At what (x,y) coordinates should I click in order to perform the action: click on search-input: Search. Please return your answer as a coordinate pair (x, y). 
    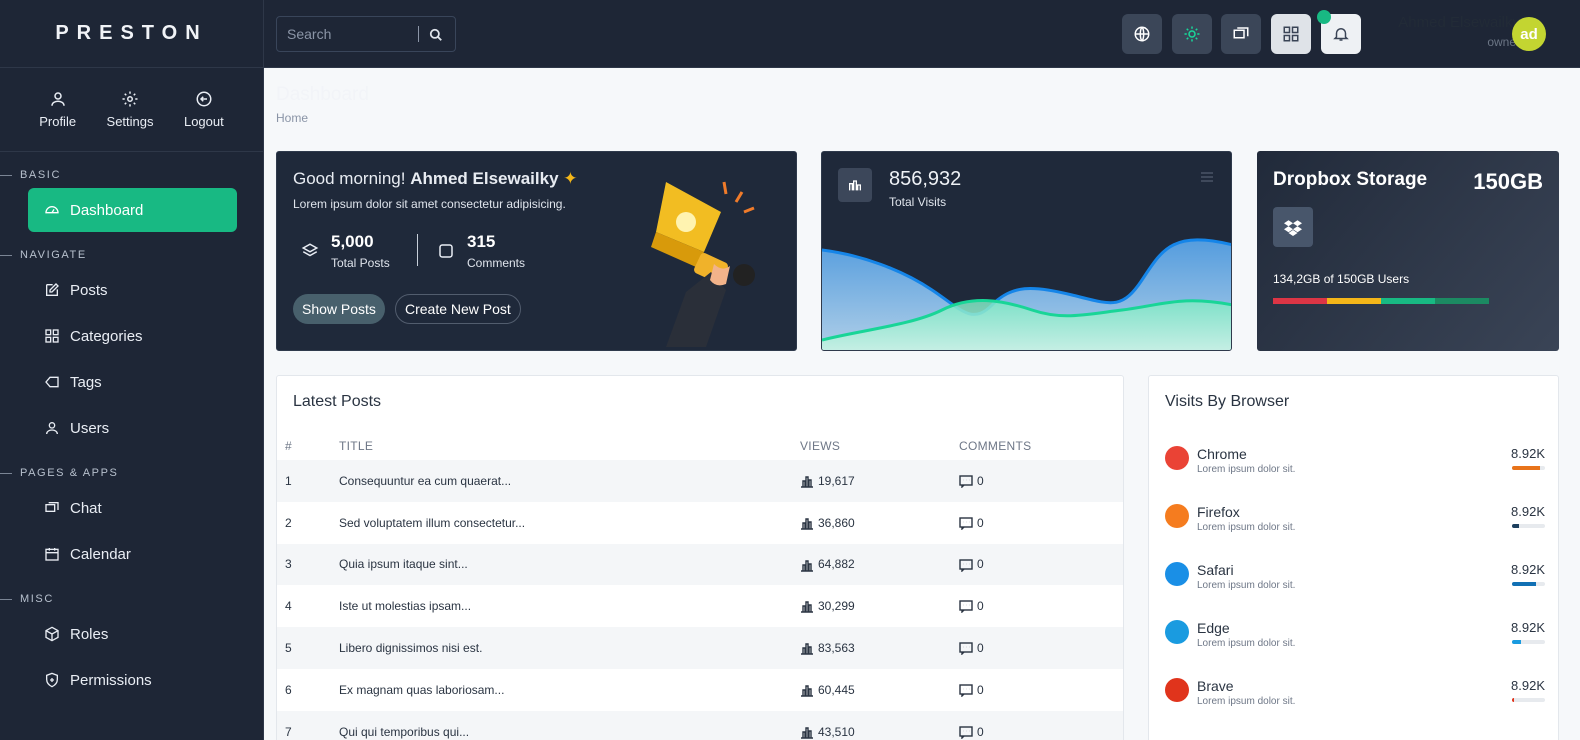
    Looking at the image, I should click on (366, 34).